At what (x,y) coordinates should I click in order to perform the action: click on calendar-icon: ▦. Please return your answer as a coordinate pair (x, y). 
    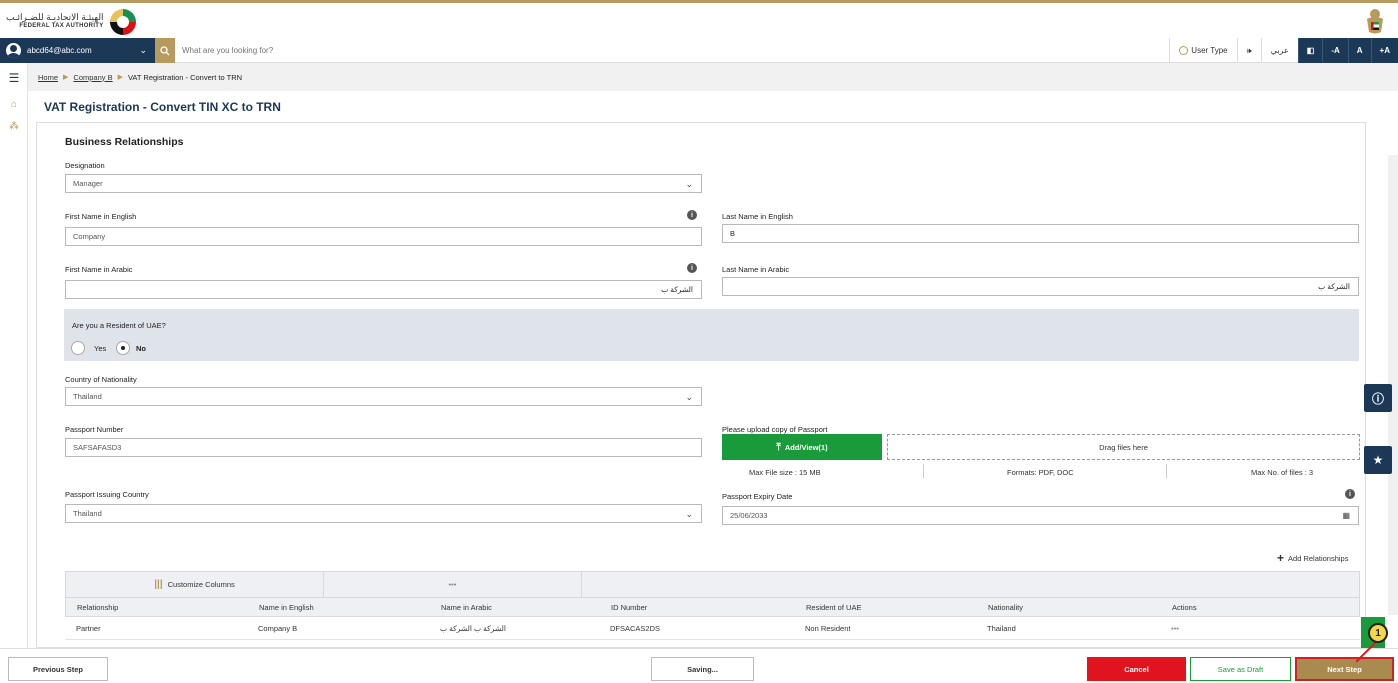
    Looking at the image, I should click on (1346, 515).